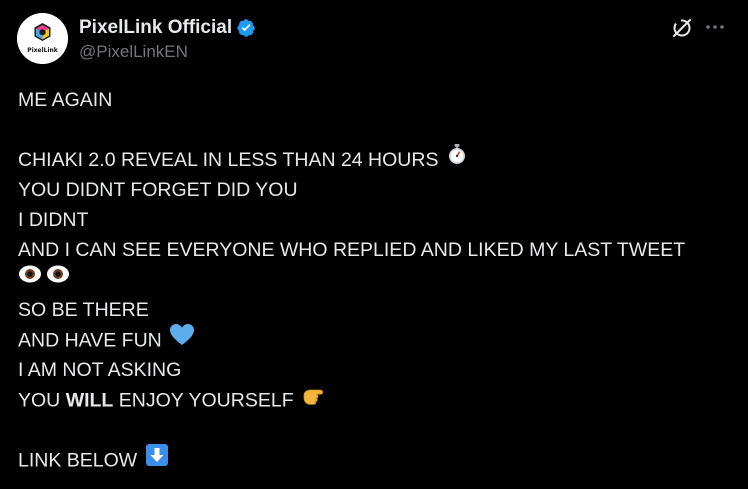 The width and height of the screenshot is (748, 489). I want to click on down-arrow-emoji-icon, so click(157, 459).